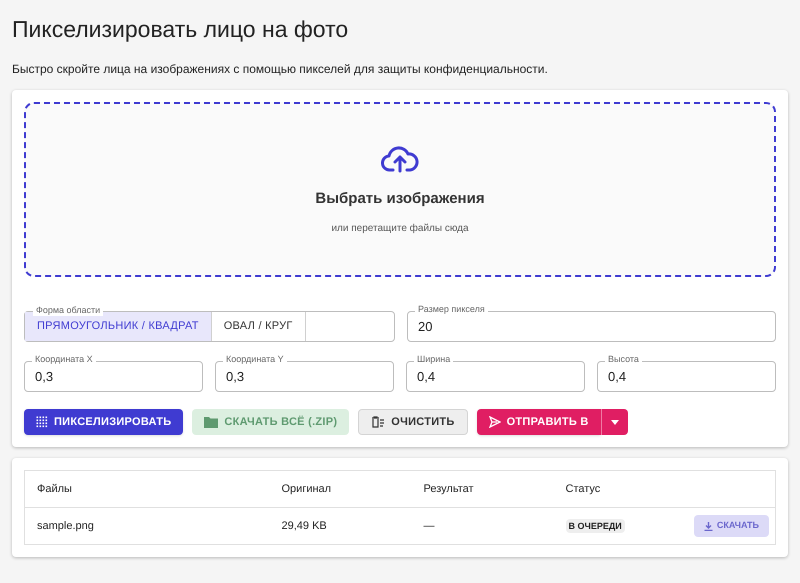 This screenshot has height=583, width=800. I want to click on page-description: Быстро скройте лица на изображениях с помощью пикселей для защиты конфиденциальности., so click(280, 69).